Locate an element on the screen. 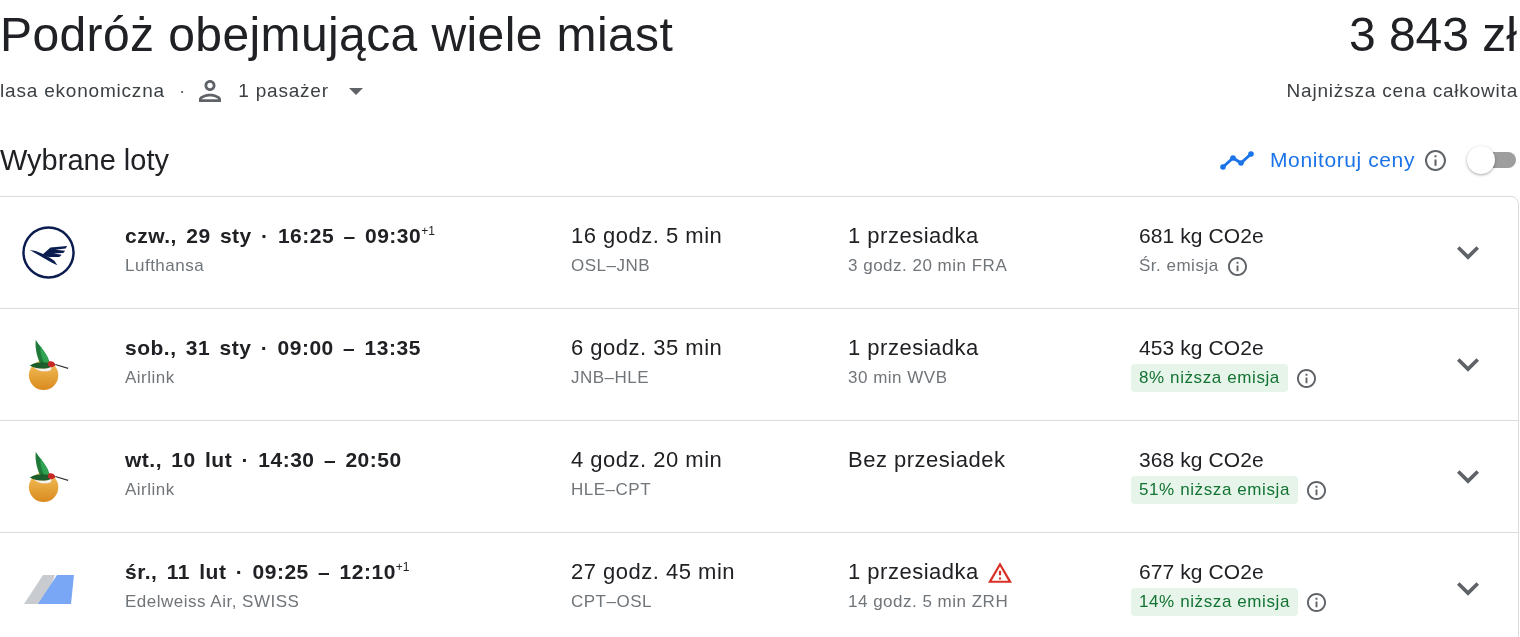  layover-details: 30 min WVB is located at coordinates (898, 378).